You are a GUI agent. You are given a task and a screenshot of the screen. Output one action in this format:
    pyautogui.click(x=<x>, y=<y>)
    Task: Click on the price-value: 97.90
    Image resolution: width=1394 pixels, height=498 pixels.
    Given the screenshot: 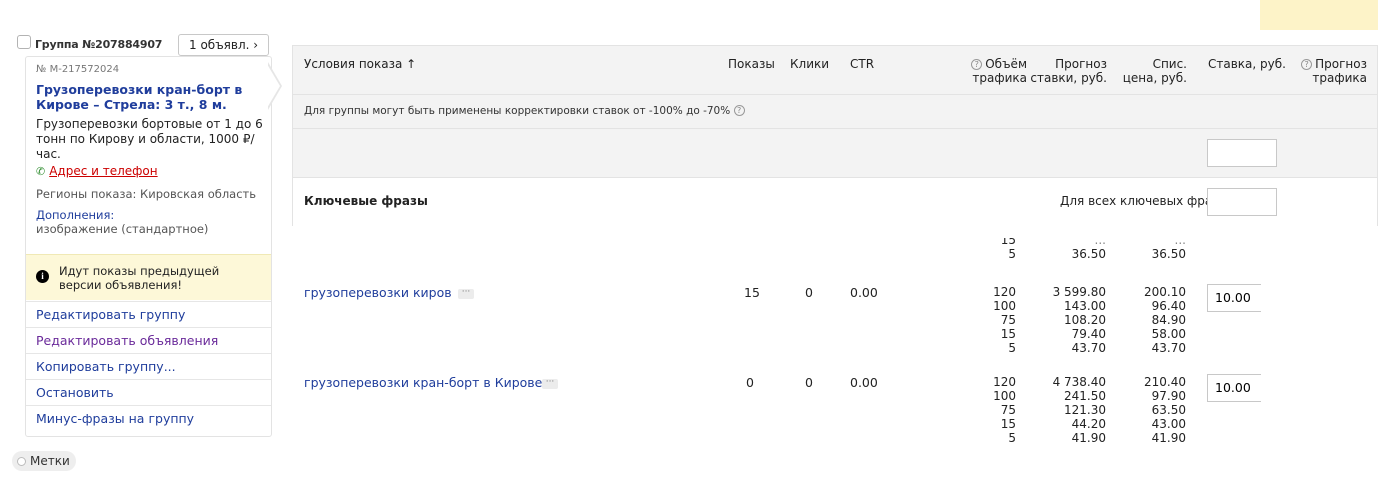 What is the action you would take?
    pyautogui.click(x=1168, y=396)
    